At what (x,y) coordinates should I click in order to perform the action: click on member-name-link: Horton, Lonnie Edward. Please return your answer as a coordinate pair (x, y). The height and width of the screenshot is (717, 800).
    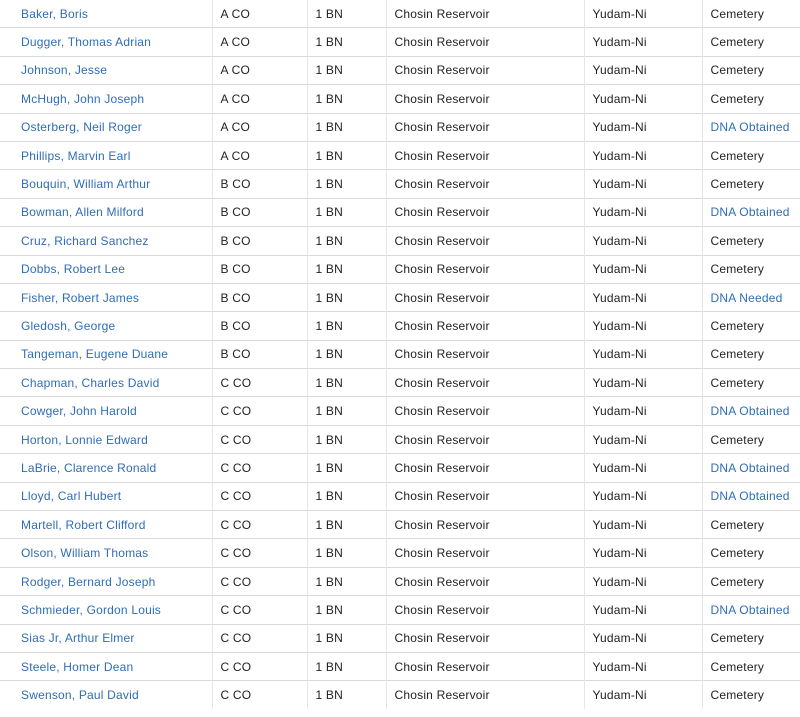
    Looking at the image, I should click on (84, 440).